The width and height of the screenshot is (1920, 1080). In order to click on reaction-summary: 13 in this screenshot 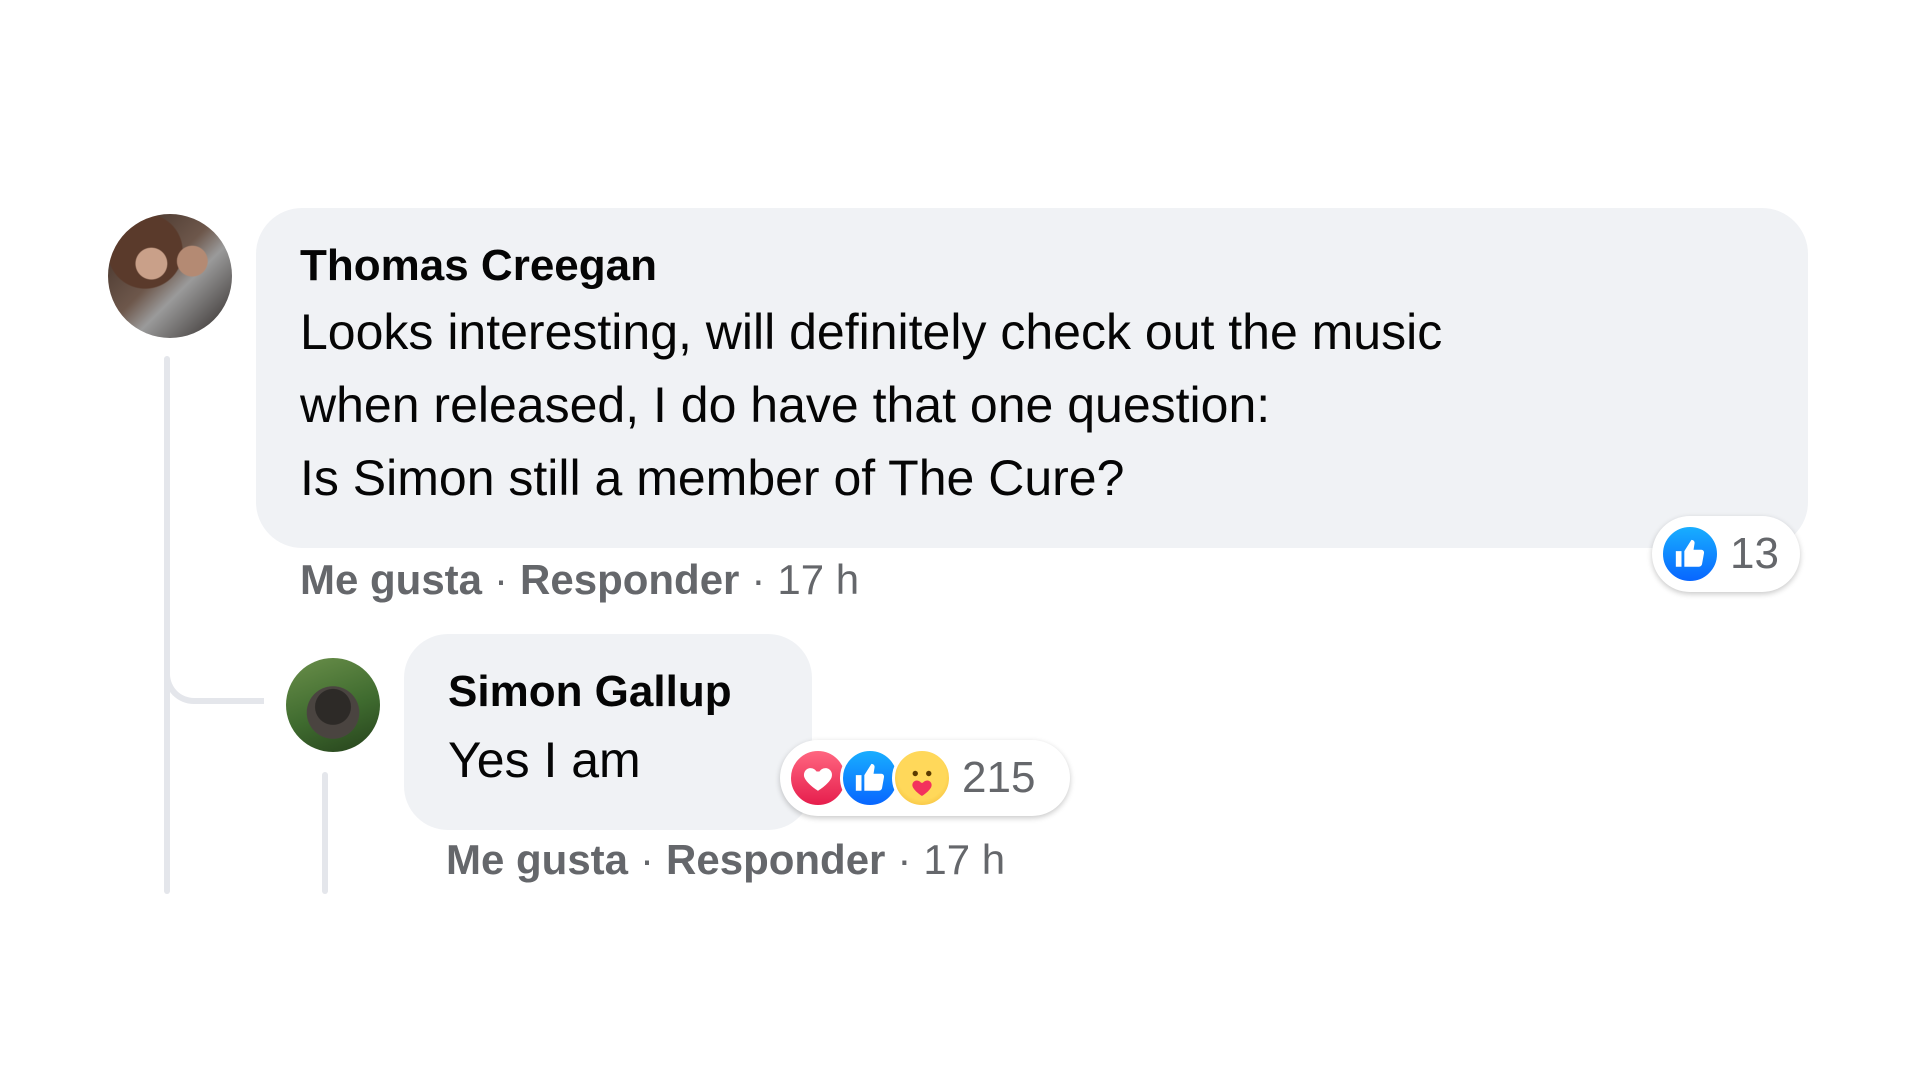, I will do `click(1726, 554)`.